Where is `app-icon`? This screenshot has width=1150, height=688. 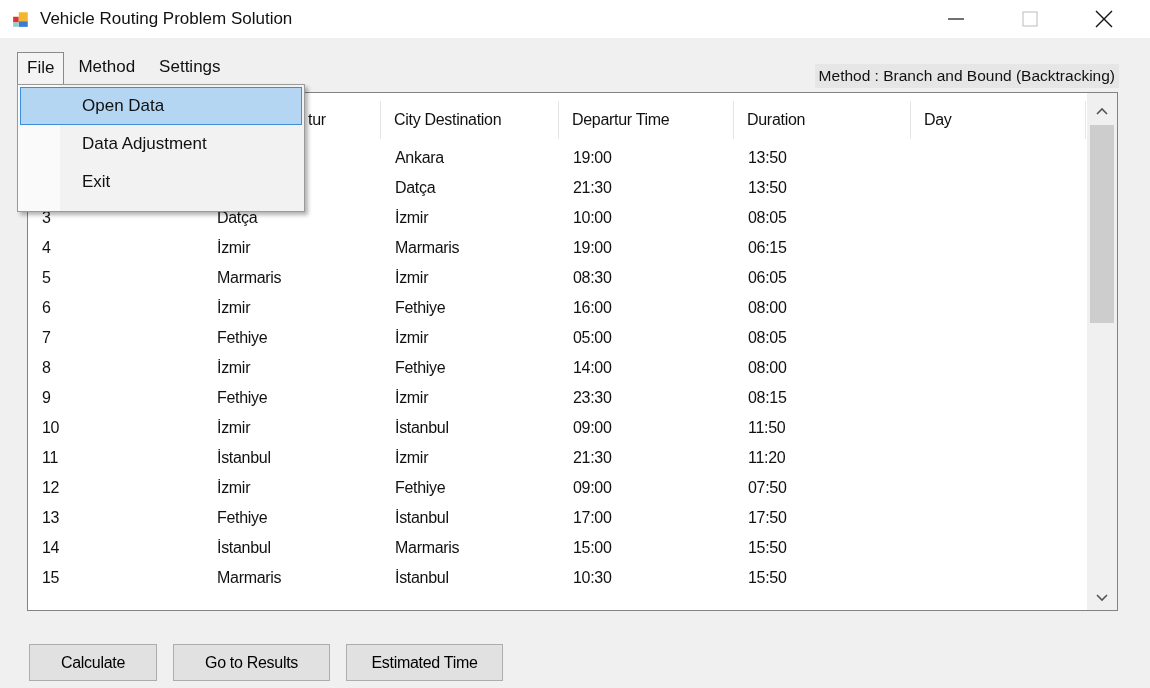
app-icon is located at coordinates (21, 19).